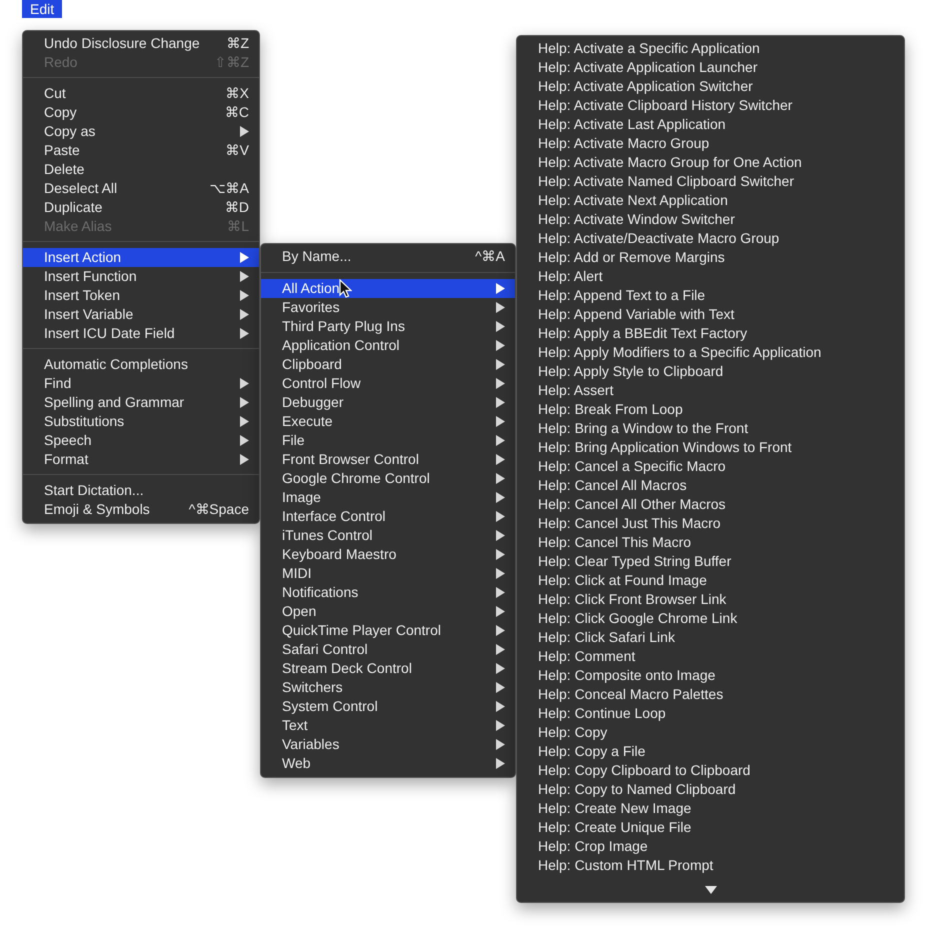 The image size is (927, 930). Describe the element at coordinates (710, 219) in the screenshot. I see `menu-item: Help: Activate Window Switcher` at that location.